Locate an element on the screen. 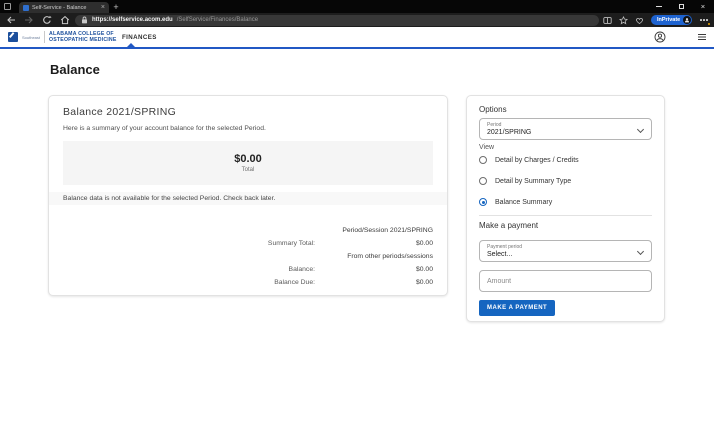 This screenshot has width=714, height=433. window-restore-button is located at coordinates (681, 6).